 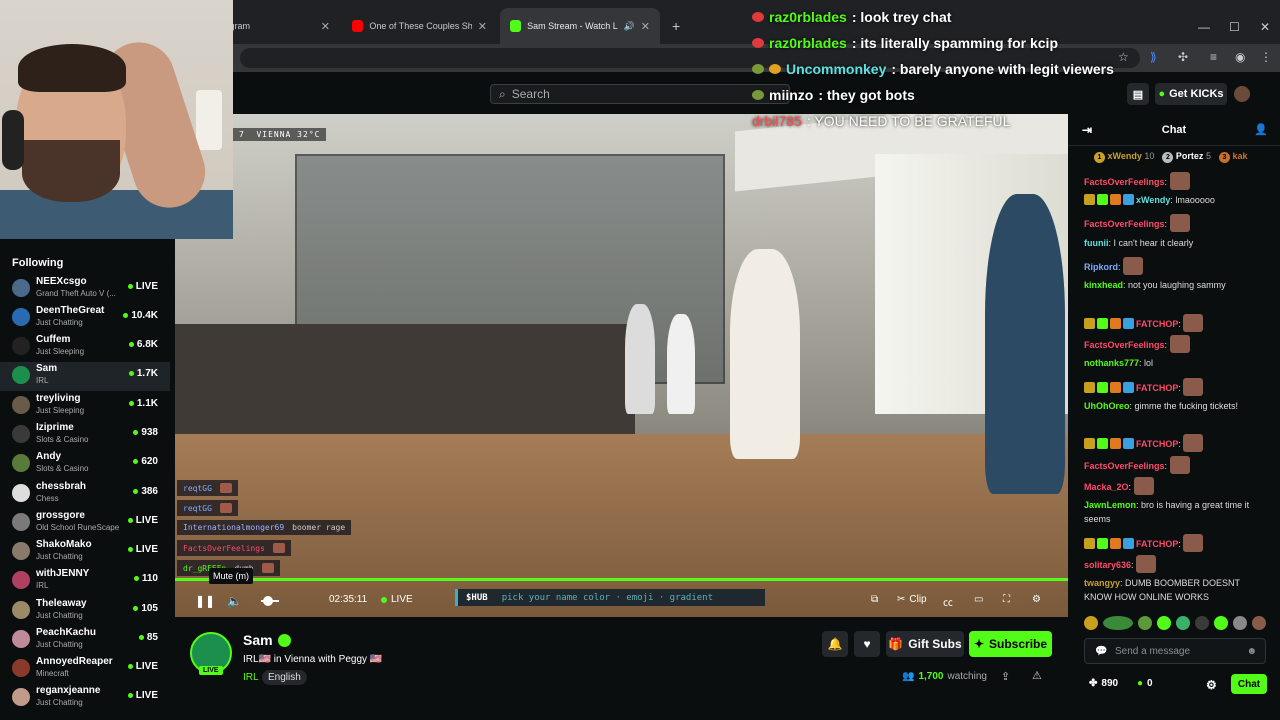 What do you see at coordinates (1153, 57) in the screenshot?
I see `extension-icon: ⟫` at bounding box center [1153, 57].